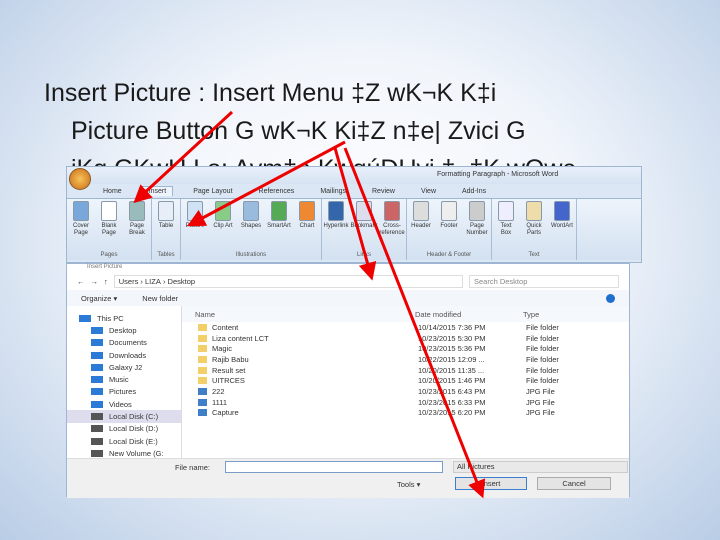 The image size is (720, 540). I want to click on tools-button: Tools ▾, so click(408, 484).